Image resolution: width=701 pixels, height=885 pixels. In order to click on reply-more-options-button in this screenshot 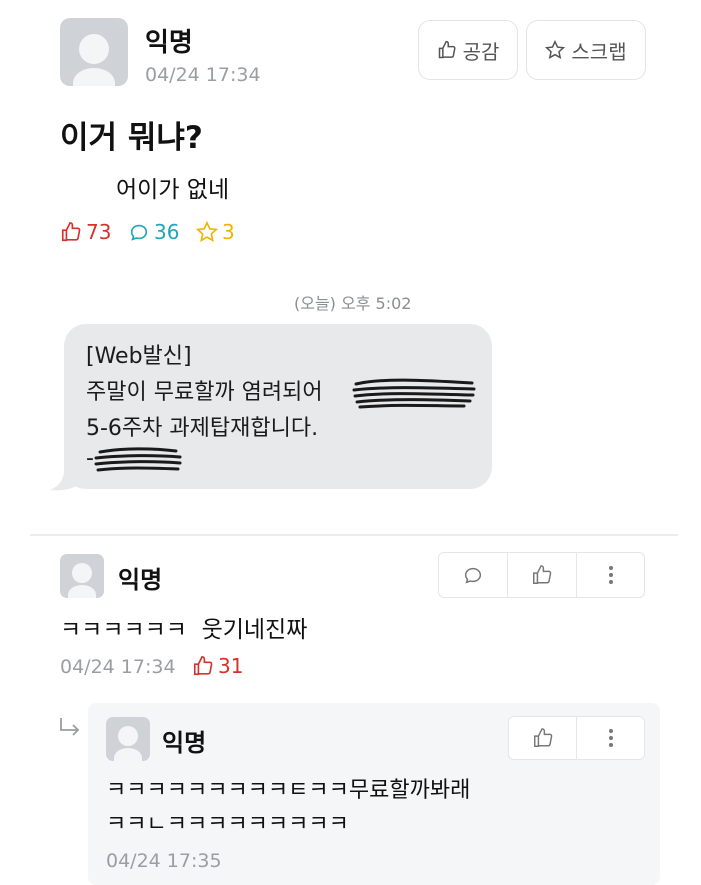, I will do `click(610, 738)`.